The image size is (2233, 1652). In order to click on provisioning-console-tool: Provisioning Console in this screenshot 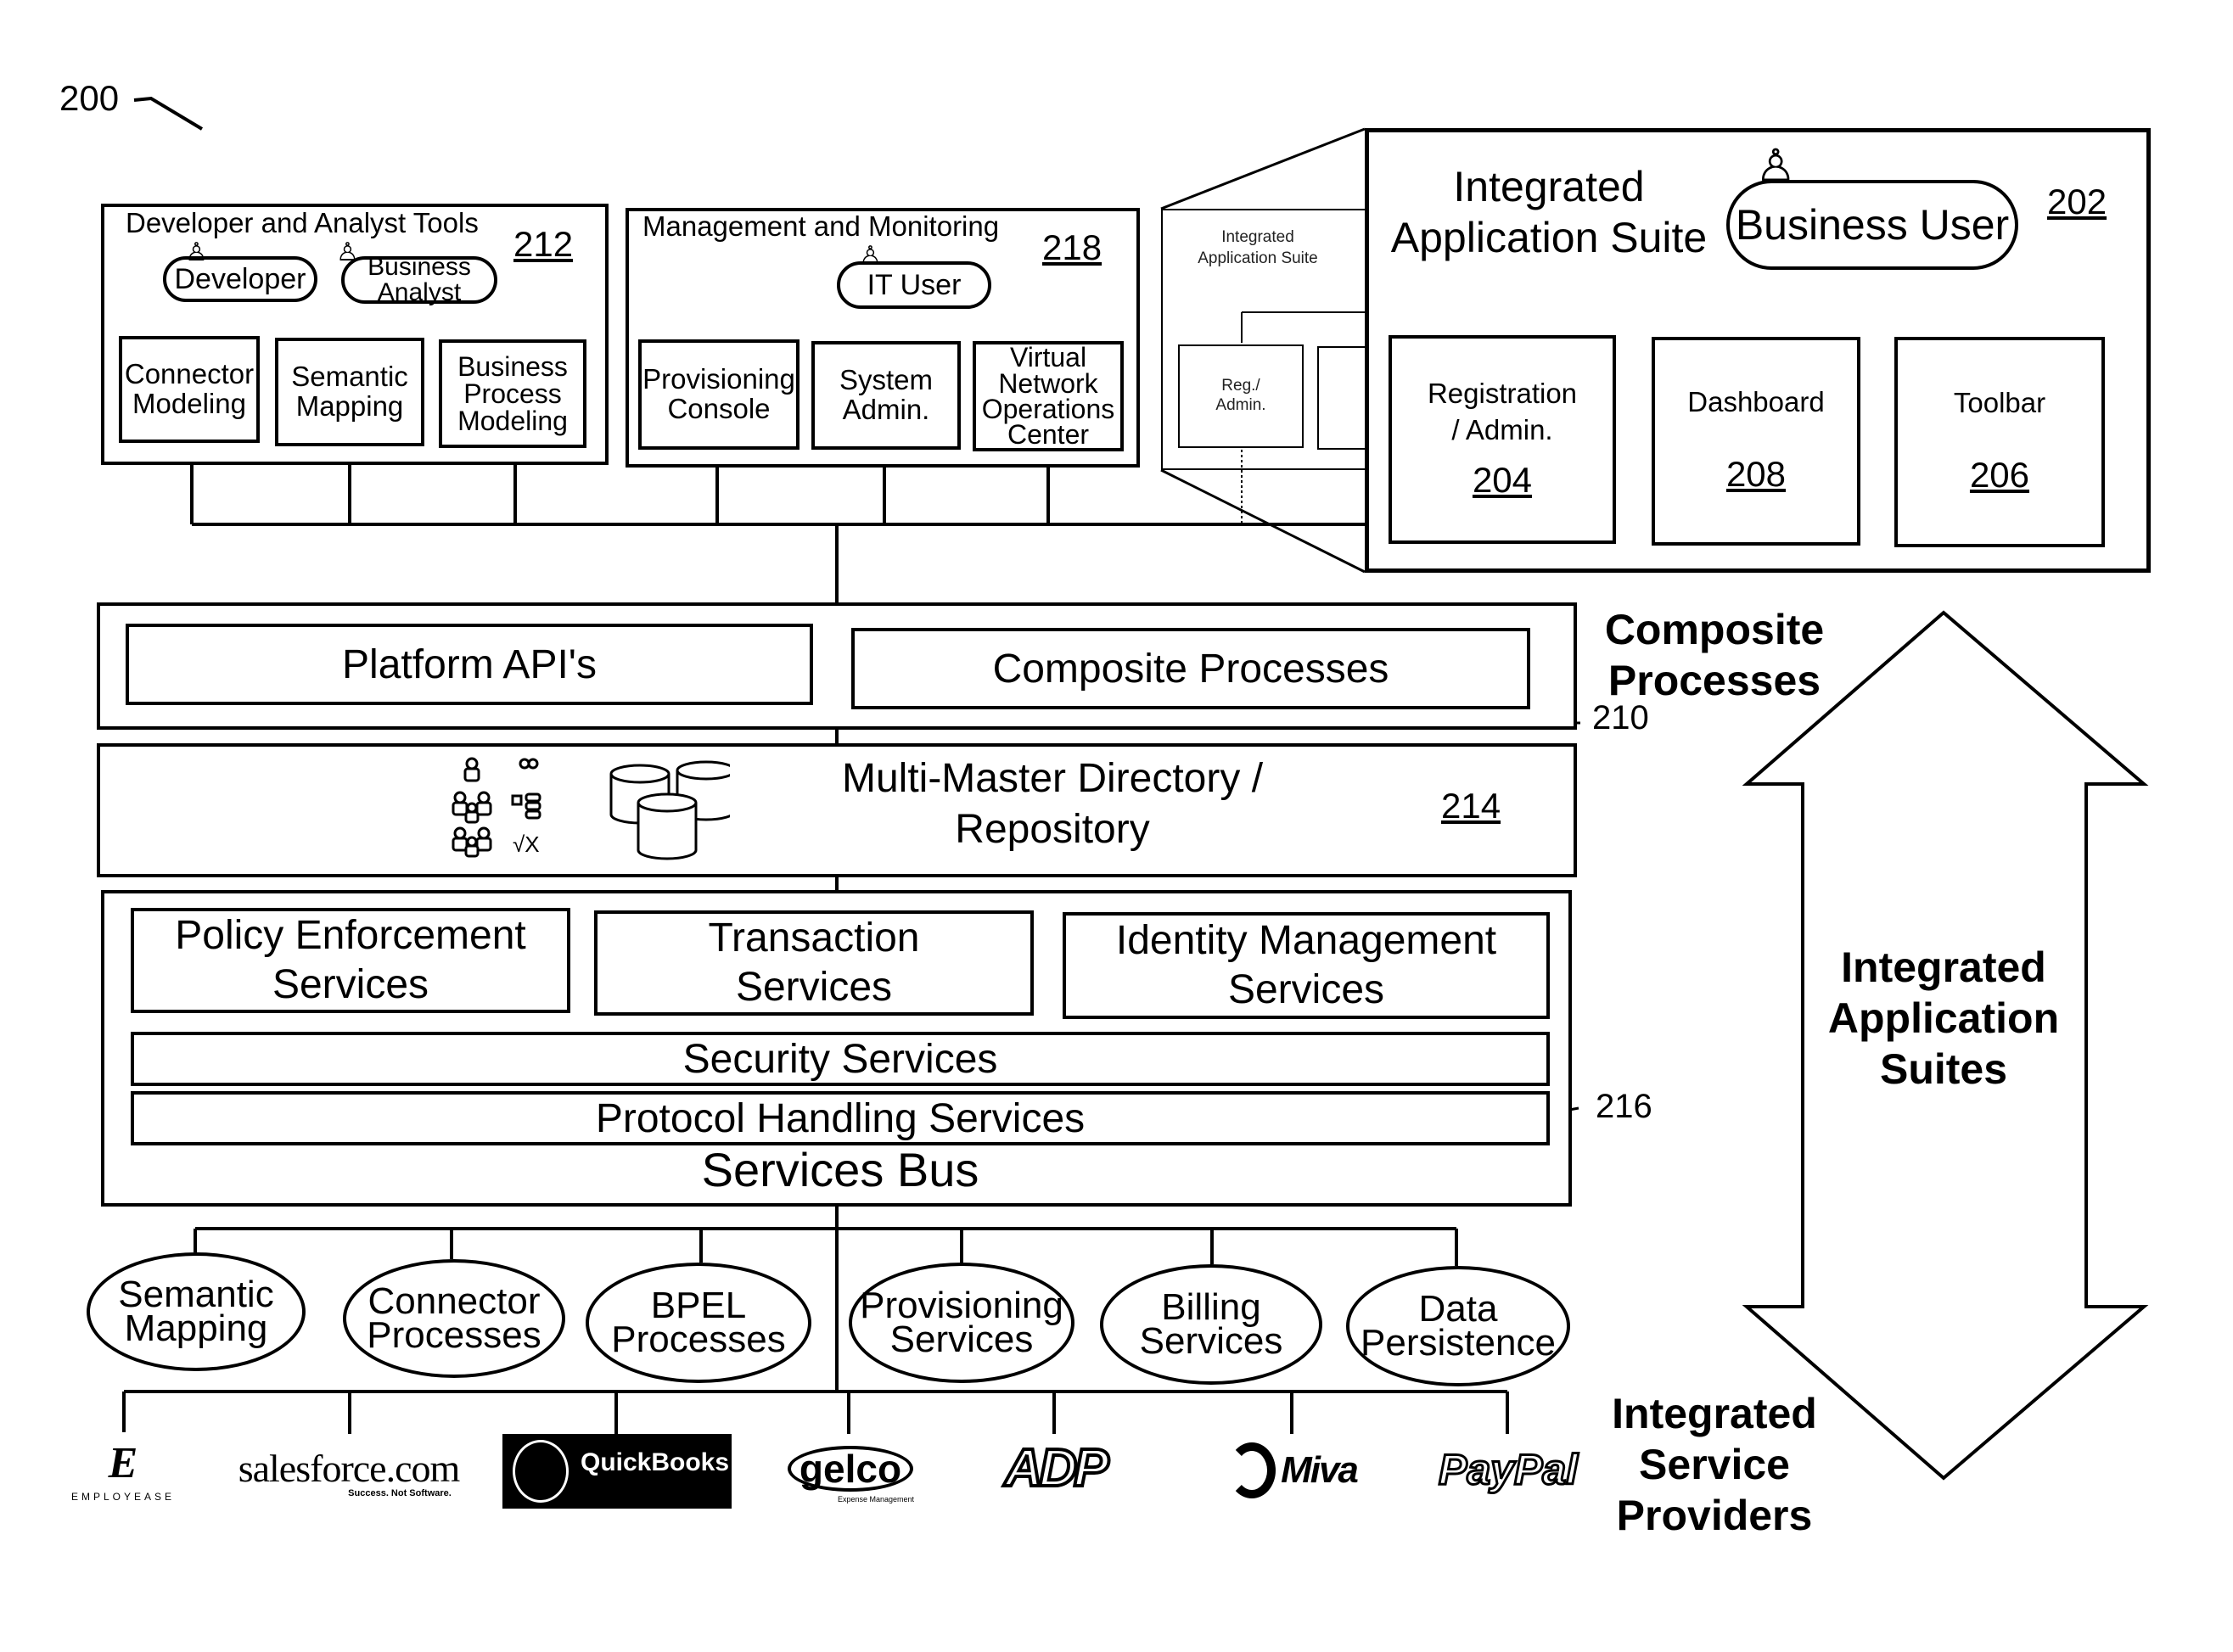, I will do `click(719, 395)`.